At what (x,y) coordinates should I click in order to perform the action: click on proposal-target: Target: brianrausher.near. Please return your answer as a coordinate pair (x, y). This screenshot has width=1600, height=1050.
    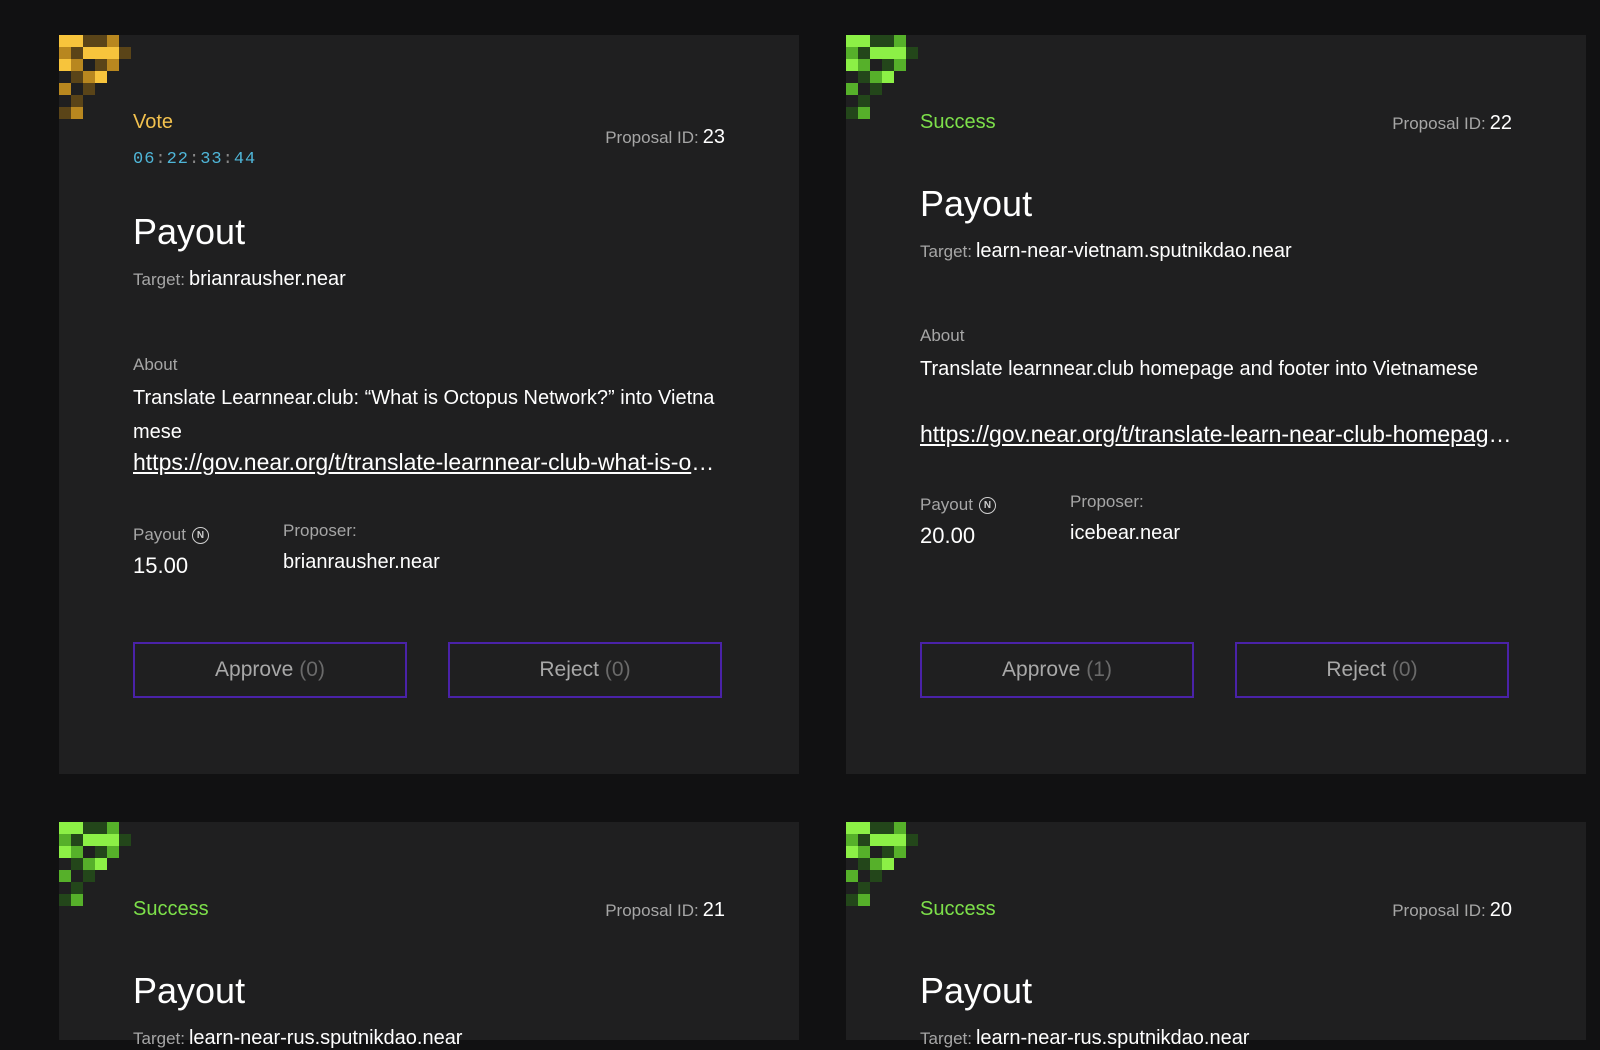
    Looking at the image, I should click on (239, 279).